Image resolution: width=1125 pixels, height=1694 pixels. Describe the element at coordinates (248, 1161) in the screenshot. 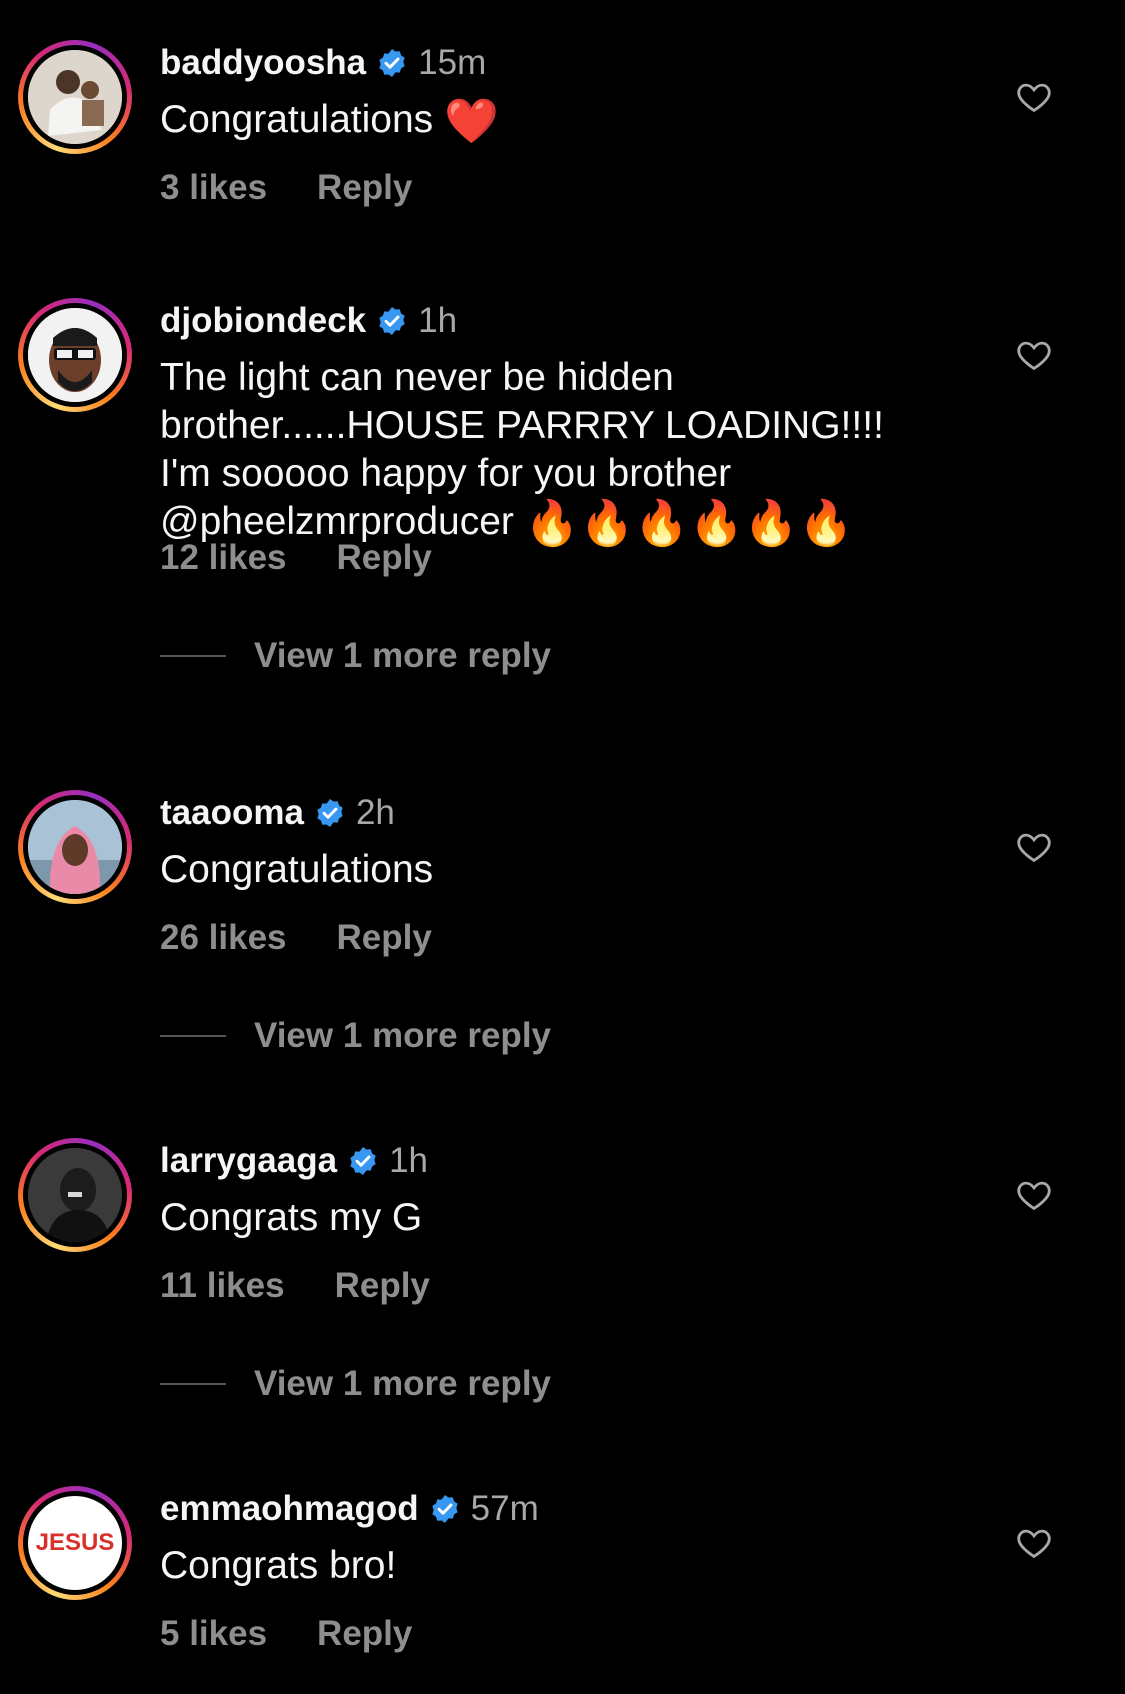

I see `username: larrygaaga` at that location.